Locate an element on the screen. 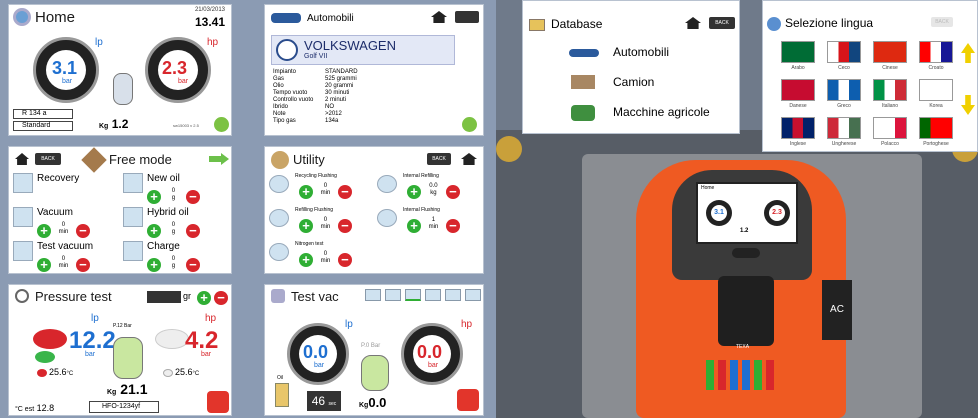  panel-title: Test vac is located at coordinates (315, 296).